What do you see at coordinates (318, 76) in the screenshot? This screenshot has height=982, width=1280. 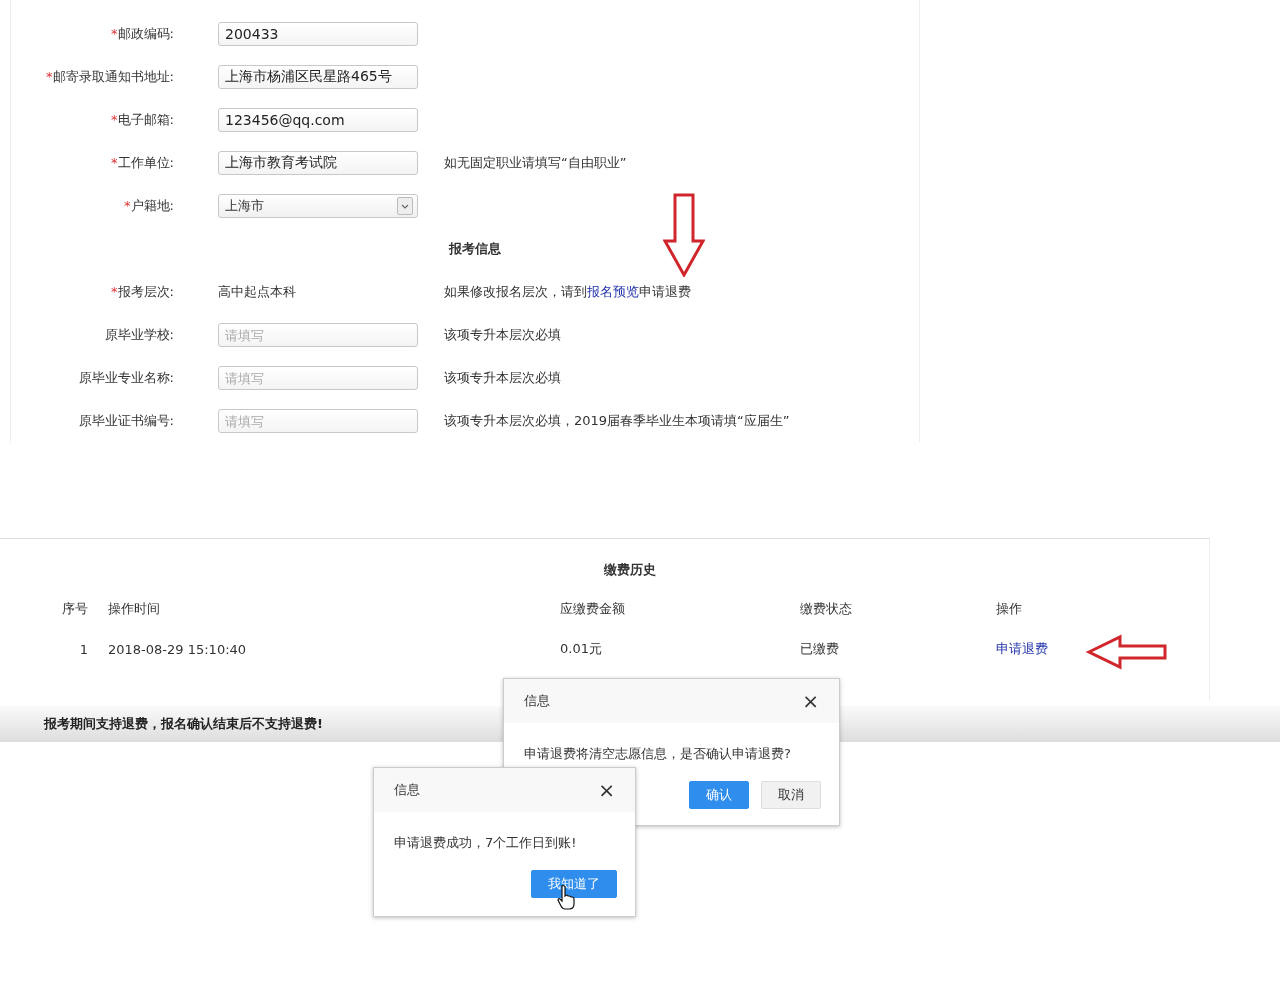 I see `text-field: 上海市杨浦区民星路465号` at bounding box center [318, 76].